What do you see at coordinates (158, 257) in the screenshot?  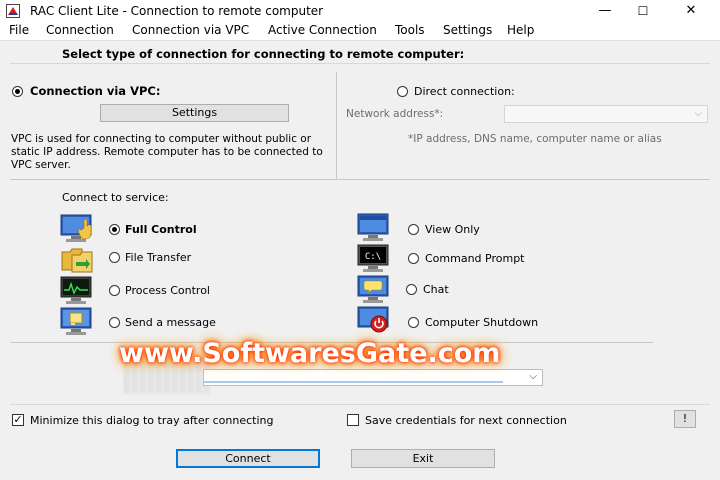 I see `file-transfer-label: File Transfer` at bounding box center [158, 257].